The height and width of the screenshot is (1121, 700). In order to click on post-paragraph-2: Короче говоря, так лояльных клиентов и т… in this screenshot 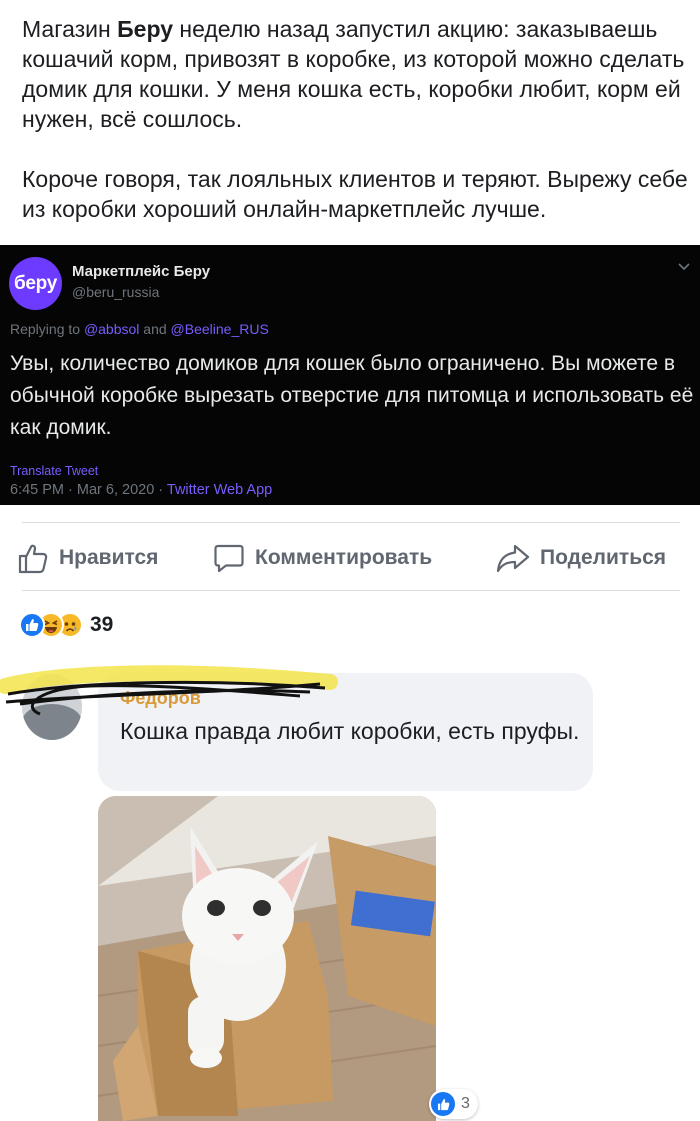, I will do `click(355, 194)`.